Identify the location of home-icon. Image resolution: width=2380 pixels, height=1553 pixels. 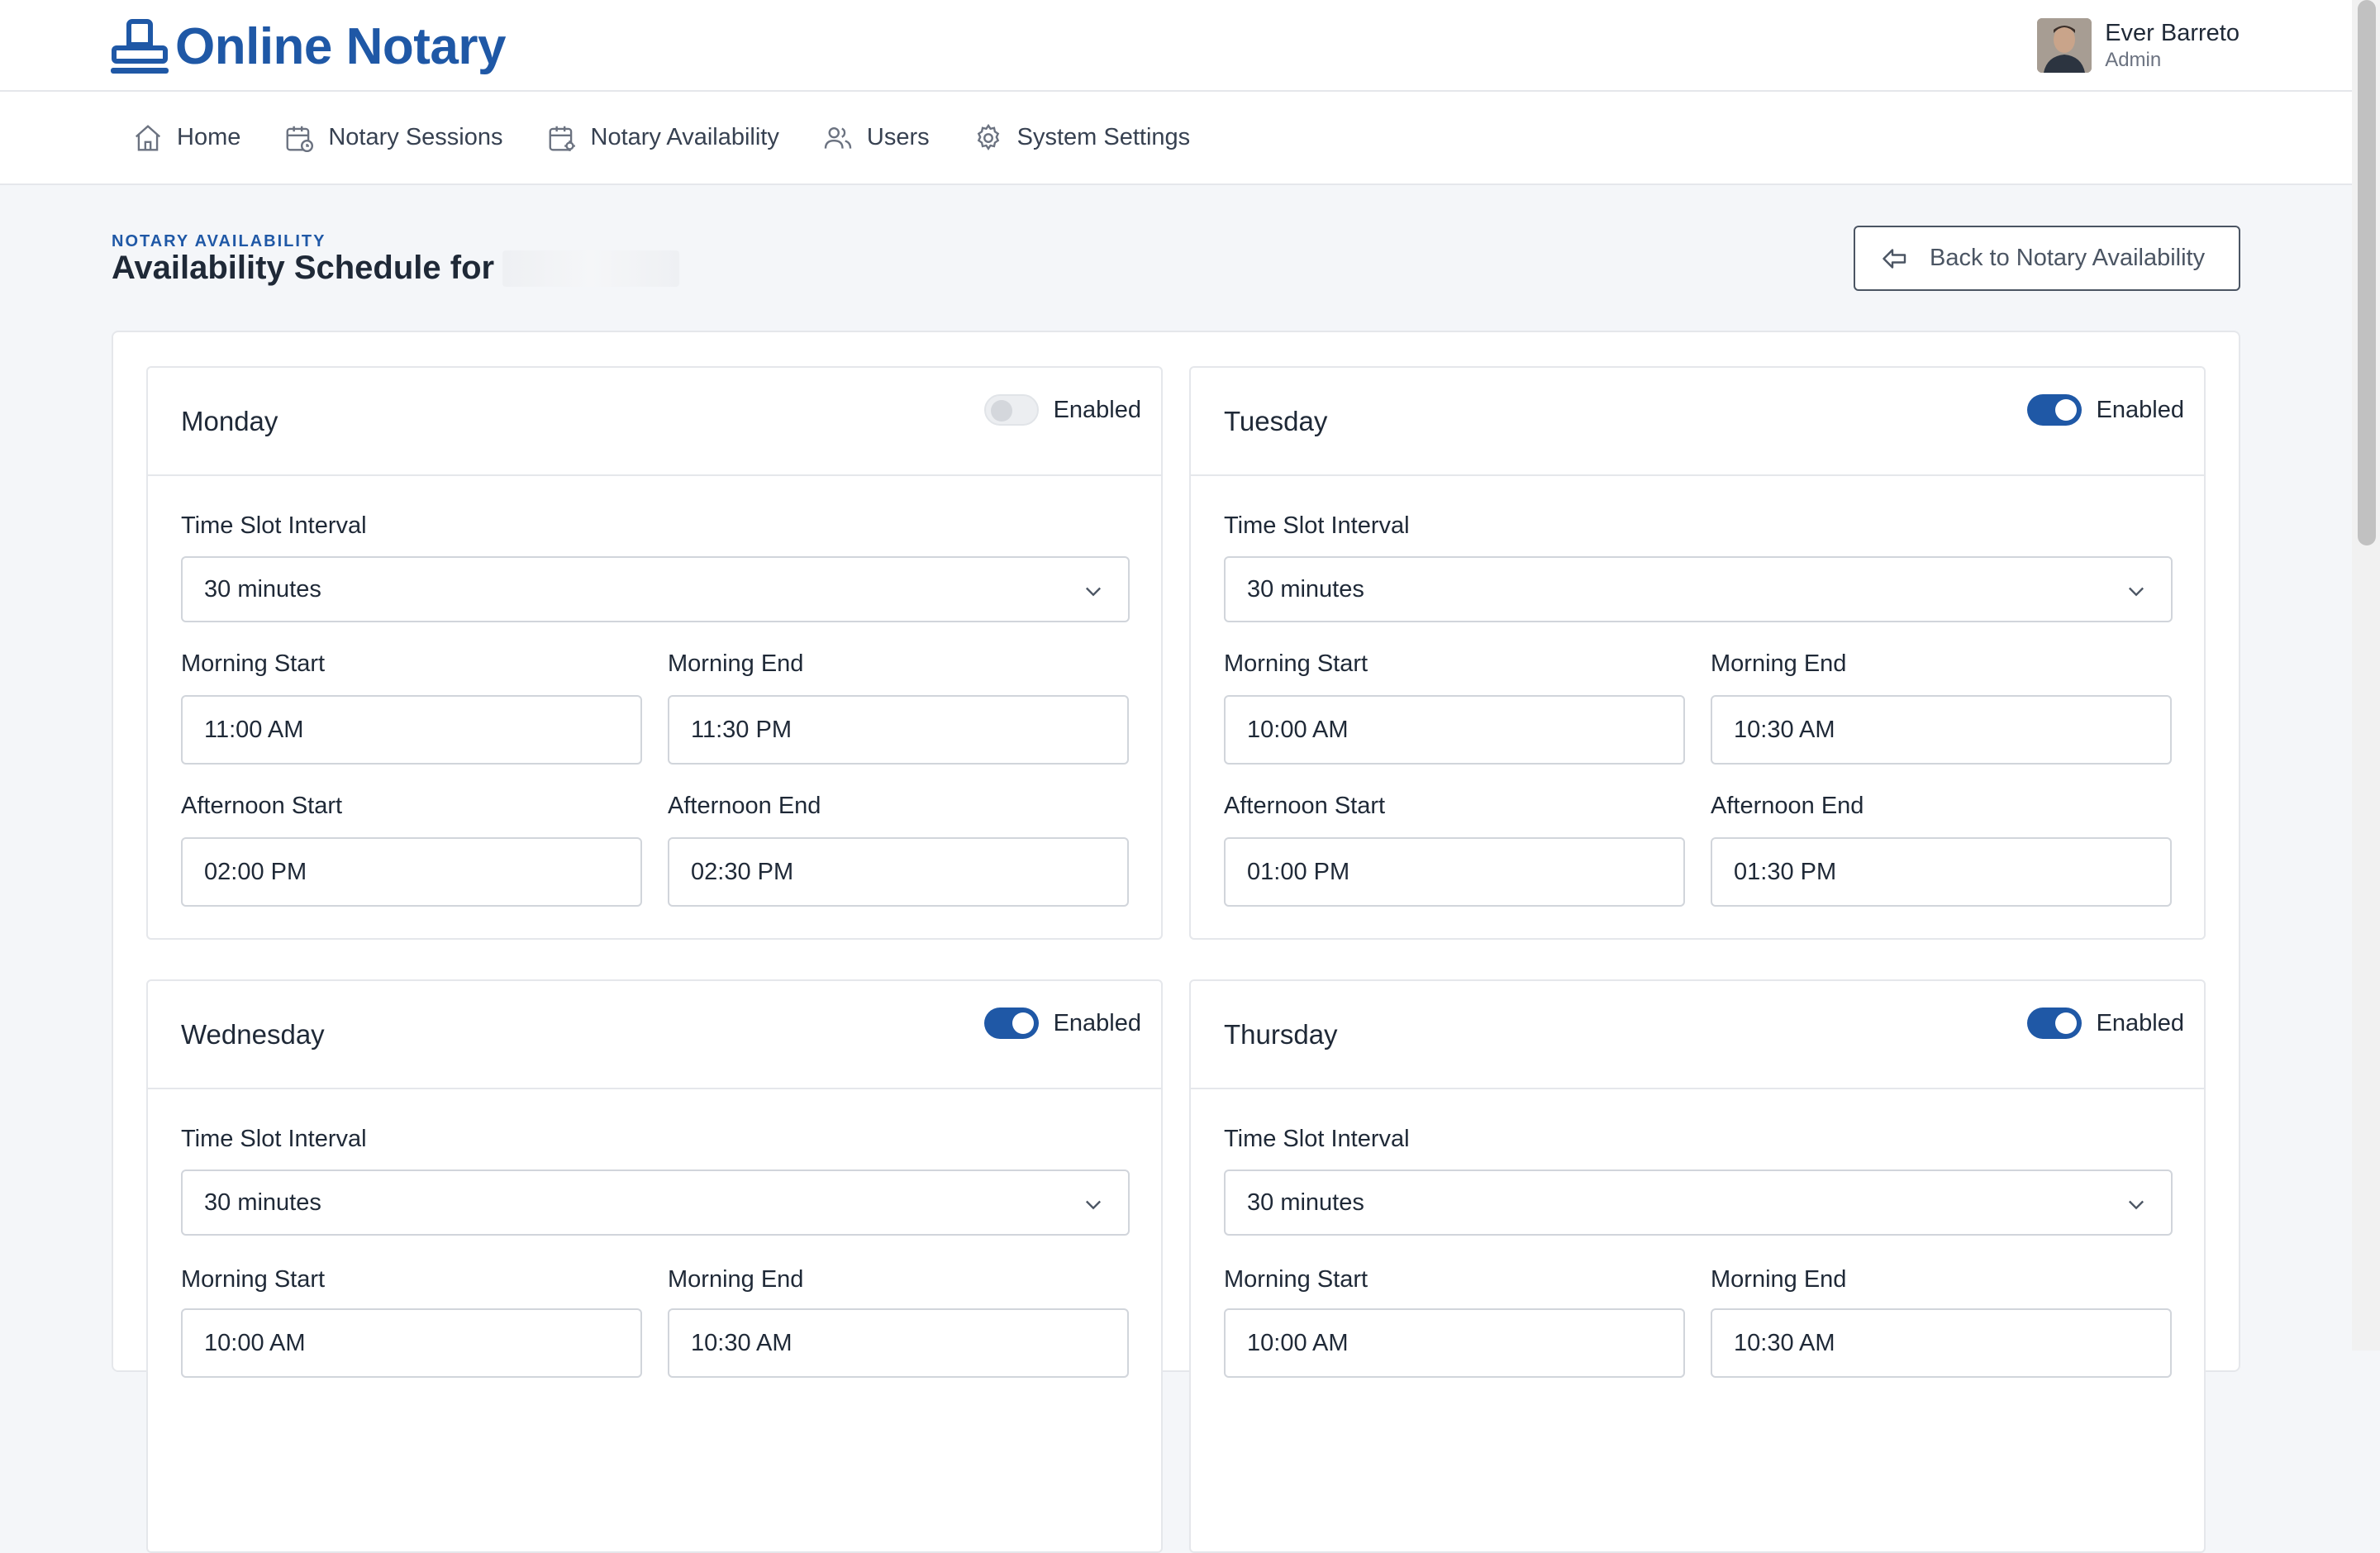
(148, 137).